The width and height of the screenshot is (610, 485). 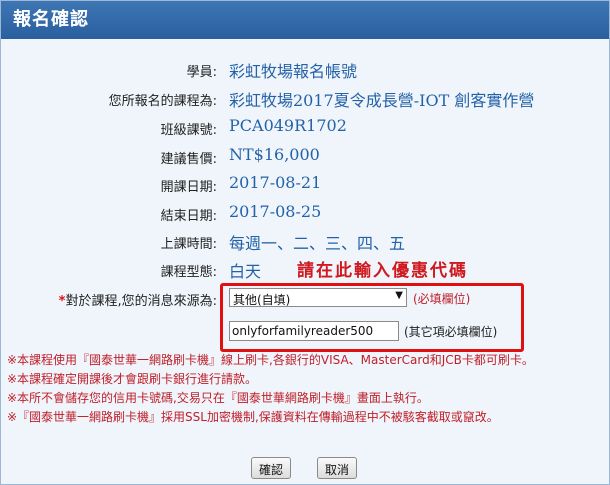 I want to click on panel-header: 報名確認, so click(x=305, y=20).